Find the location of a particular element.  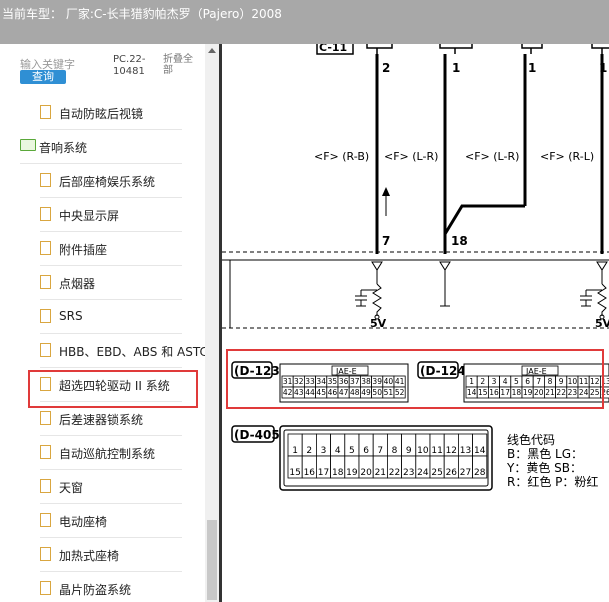

tree-scrollbar is located at coordinates (212, 323).